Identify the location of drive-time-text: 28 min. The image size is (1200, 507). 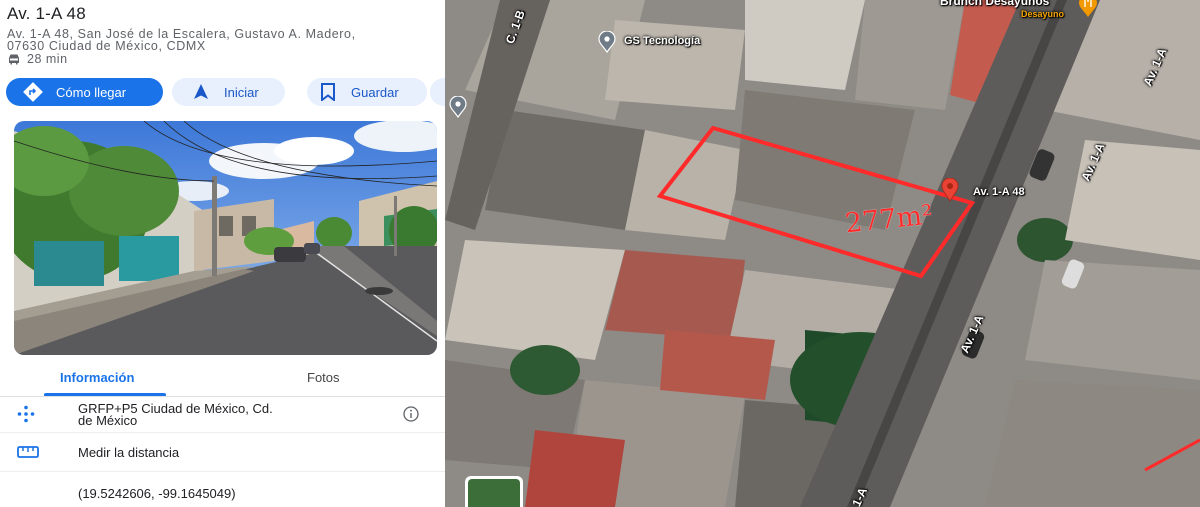
(47, 59).